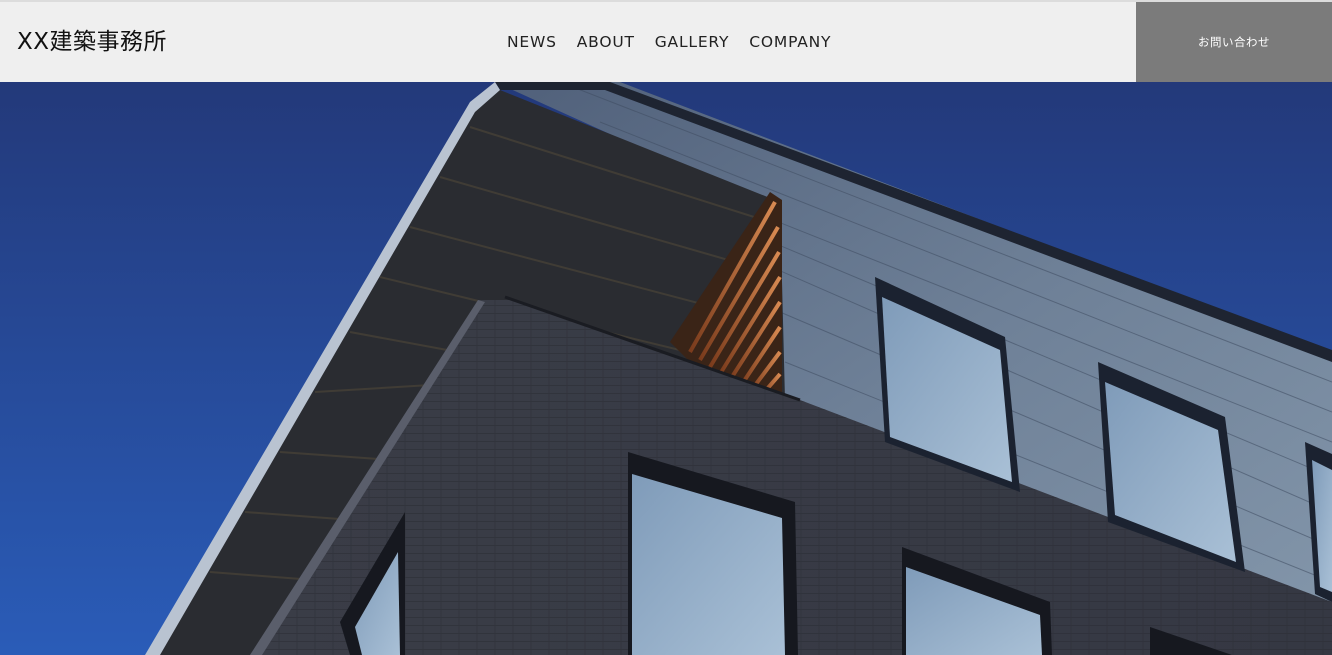 This screenshot has height=655, width=1332. Describe the element at coordinates (92, 42) in the screenshot. I see `site-logo: XX建築事務所` at that location.